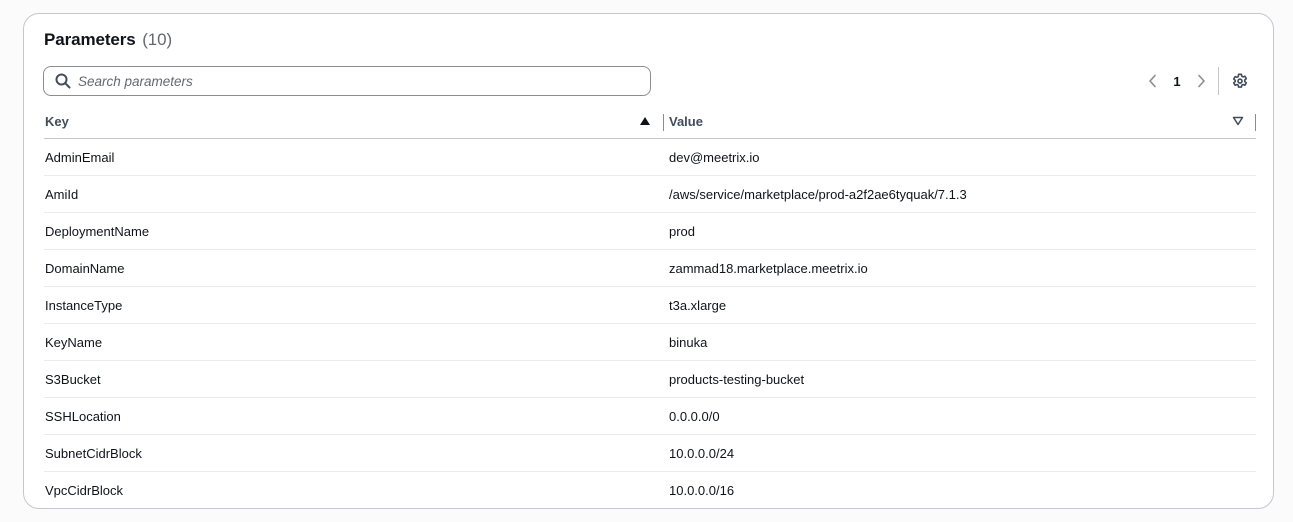 Image resolution: width=1293 pixels, height=522 pixels. What do you see at coordinates (960, 121) in the screenshot?
I see `column-header-value: Value` at bounding box center [960, 121].